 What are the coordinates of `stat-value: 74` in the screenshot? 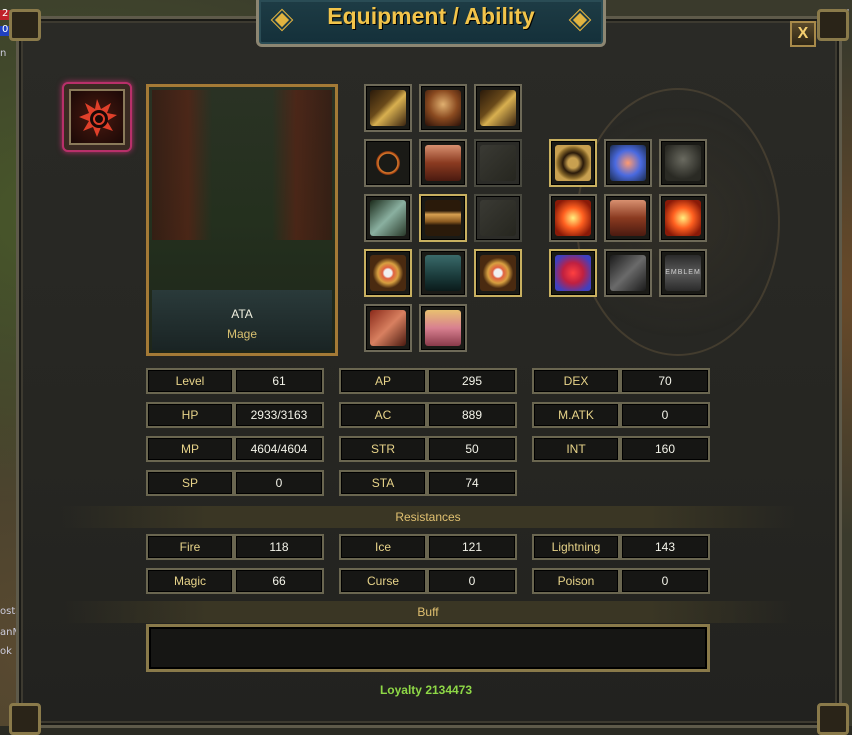 It's located at (472, 483).